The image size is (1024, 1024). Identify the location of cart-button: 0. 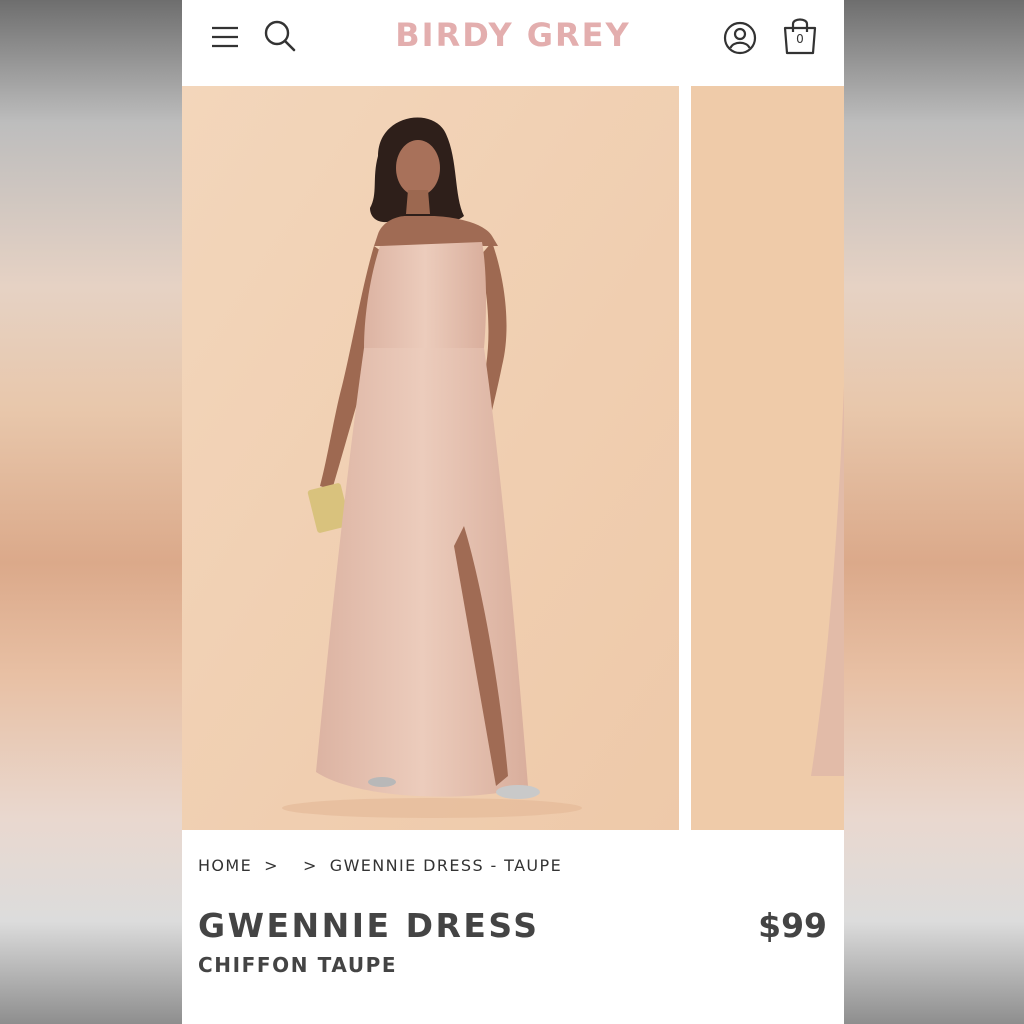
(800, 35).